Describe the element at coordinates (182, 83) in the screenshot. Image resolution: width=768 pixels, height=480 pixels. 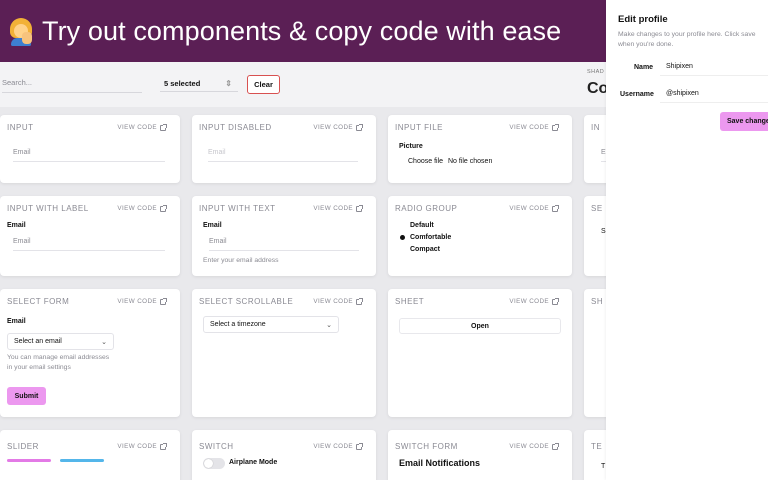
I see `selected-count: 5 selected` at that location.